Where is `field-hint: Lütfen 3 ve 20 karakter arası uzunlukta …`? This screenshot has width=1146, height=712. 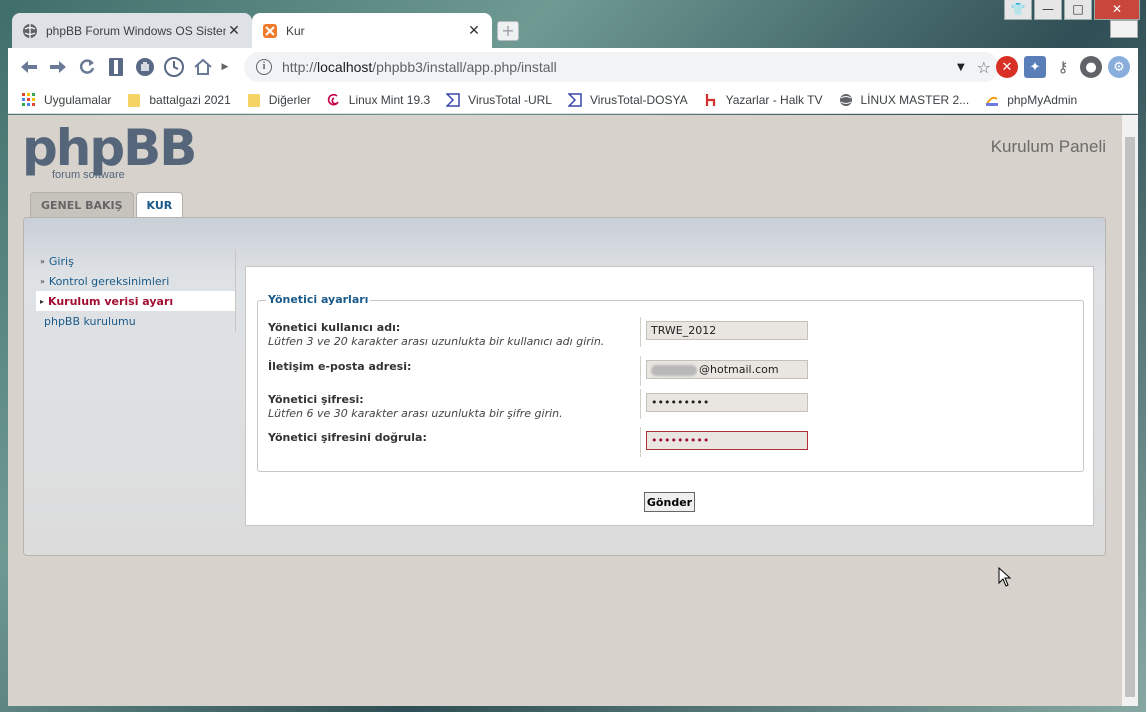 field-hint: Lütfen 3 ve 20 karakter arası uzunlukta … is located at coordinates (436, 341).